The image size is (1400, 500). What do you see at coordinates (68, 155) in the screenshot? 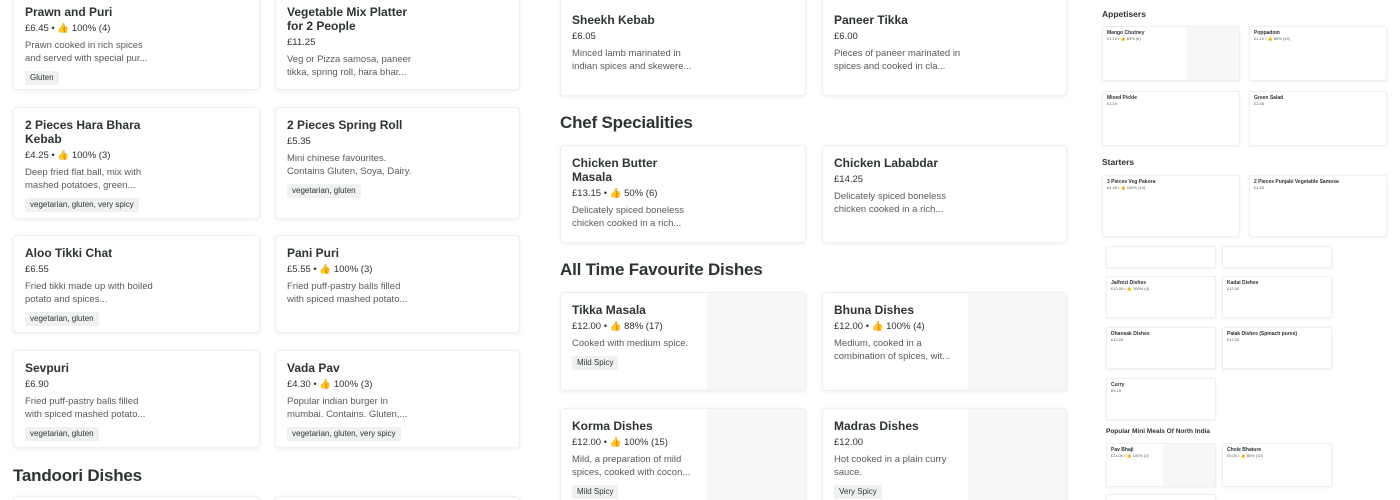
I see `item-price: £4.25 • 👍 100% (3)` at bounding box center [68, 155].